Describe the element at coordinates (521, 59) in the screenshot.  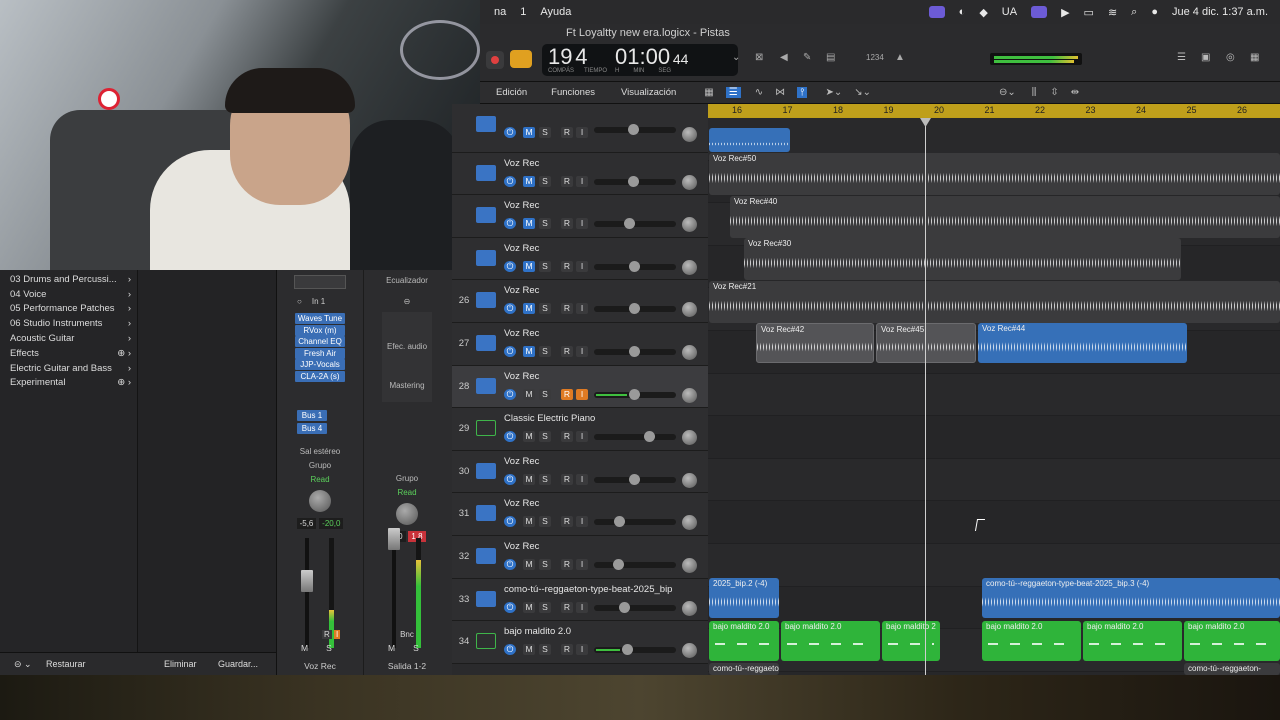
I see `cycle-button` at that location.